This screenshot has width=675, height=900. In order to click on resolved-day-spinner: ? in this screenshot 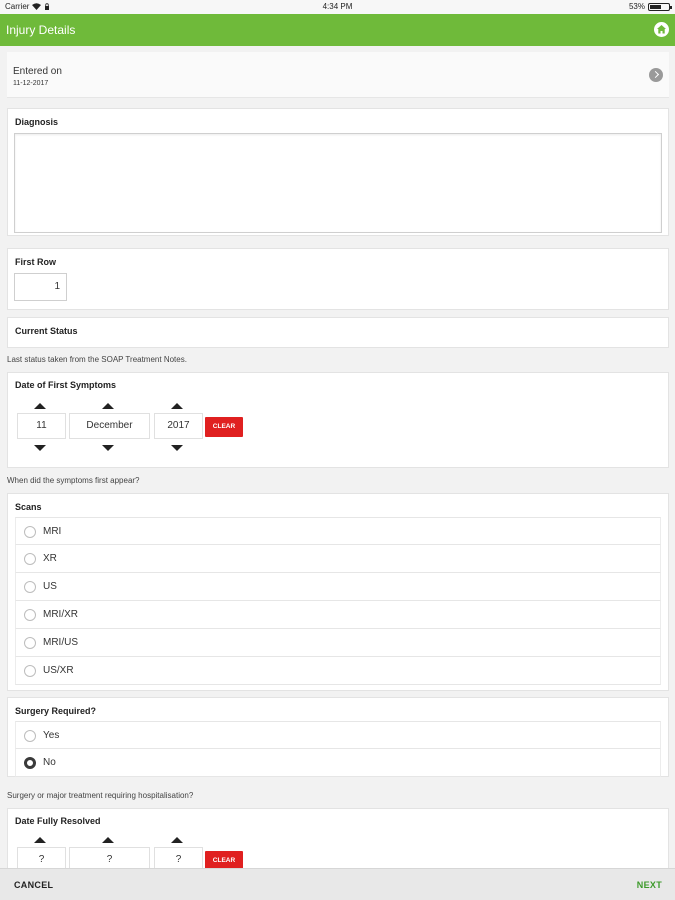, I will do `click(41, 857)`.